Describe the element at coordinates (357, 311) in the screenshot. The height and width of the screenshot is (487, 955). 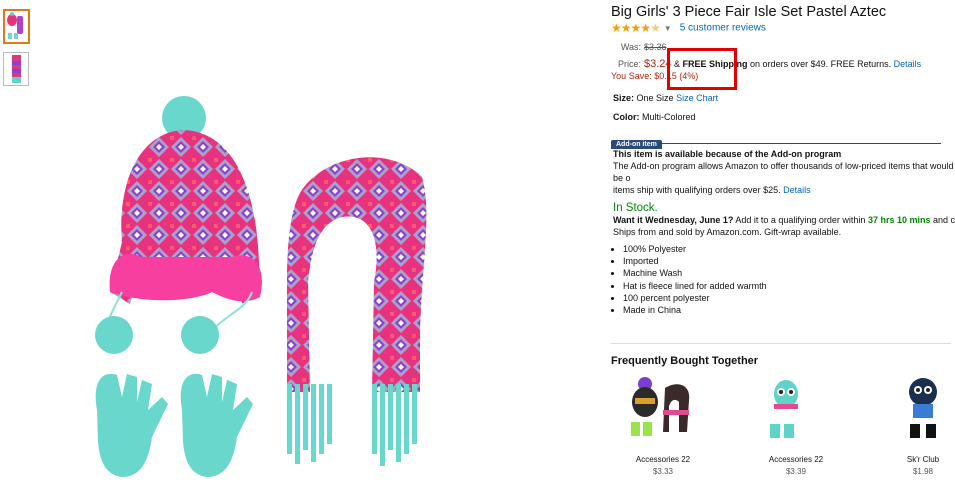
I see `scarf-icon` at that location.